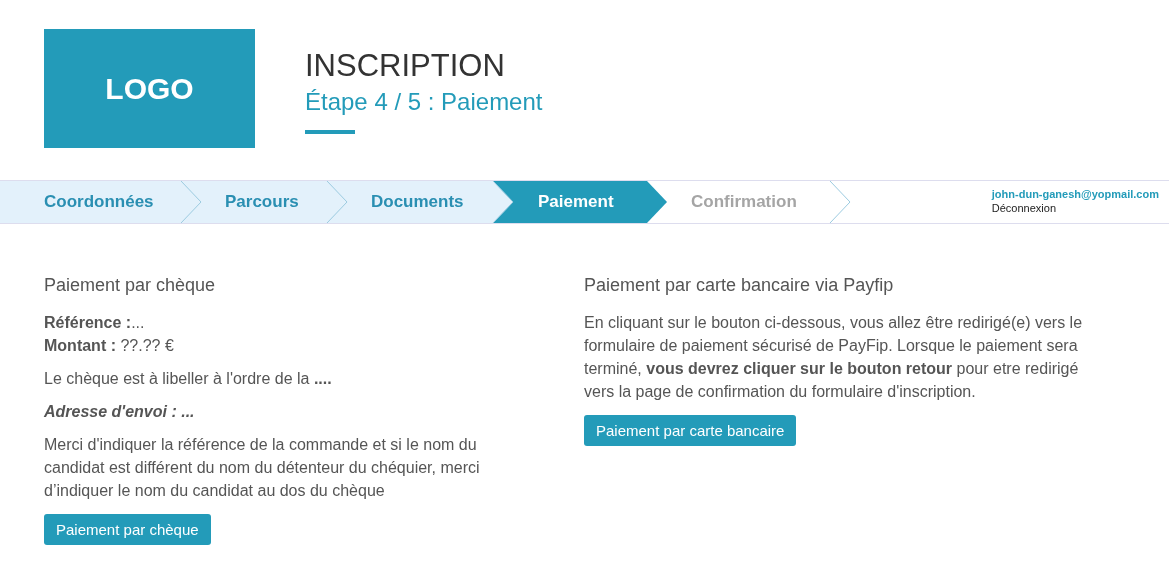 This screenshot has height=581, width=1169. Describe the element at coordinates (264, 202) in the screenshot. I see `step-tab: Parcours` at that location.